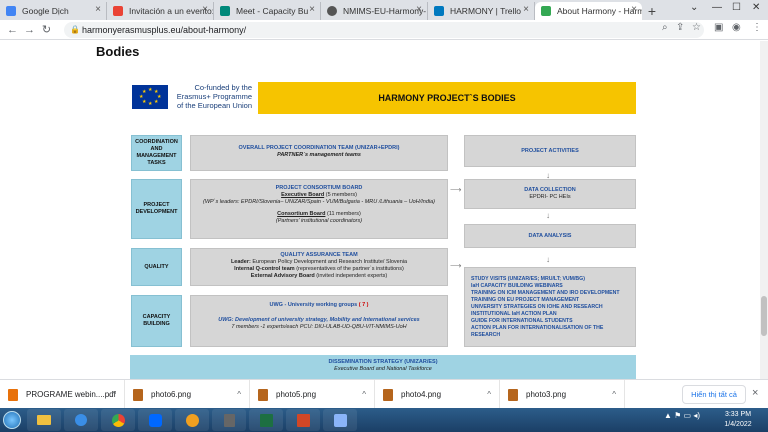 The height and width of the screenshot is (432, 768). I want to click on folder-icon, so click(44, 420).